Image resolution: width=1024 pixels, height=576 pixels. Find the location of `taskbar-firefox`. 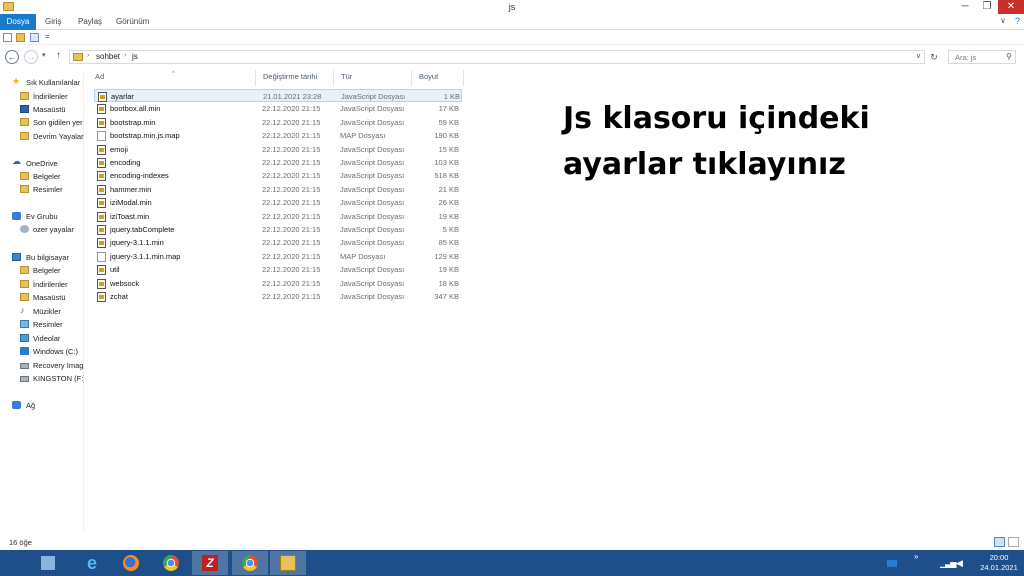

taskbar-firefox is located at coordinates (131, 563).